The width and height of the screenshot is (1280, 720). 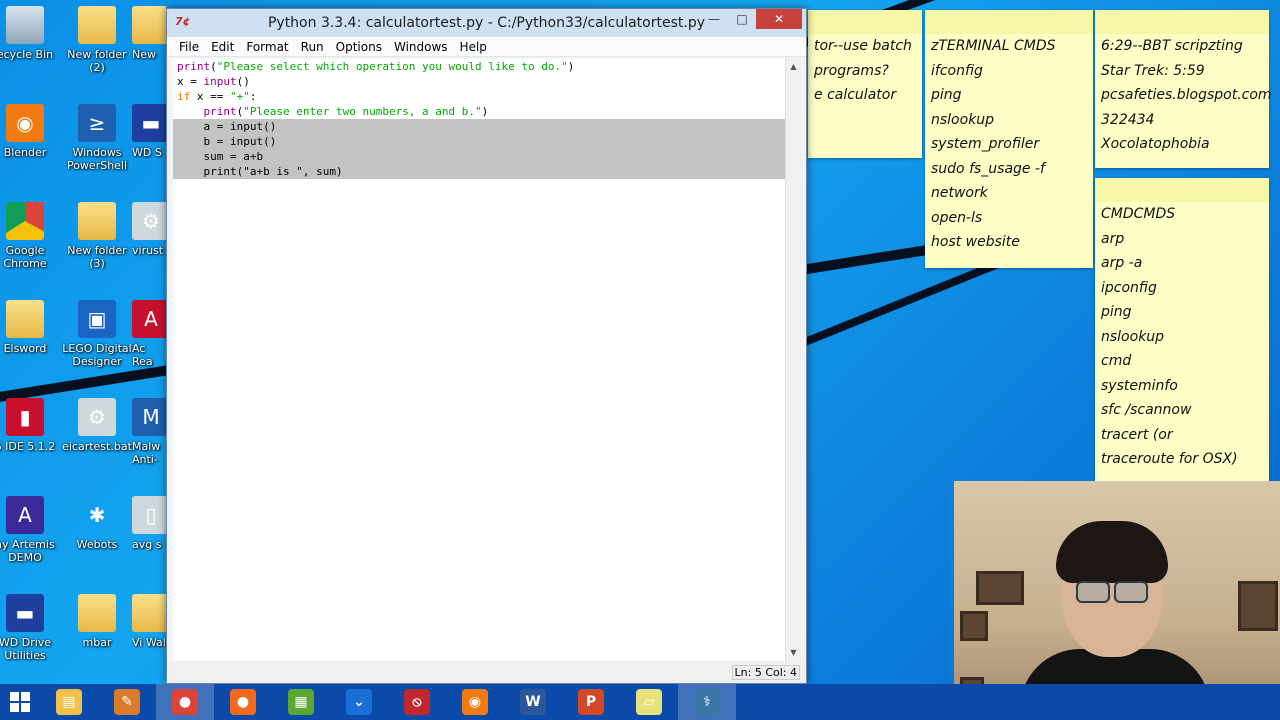 I want to click on photos-icon: ▦, so click(x=301, y=702).